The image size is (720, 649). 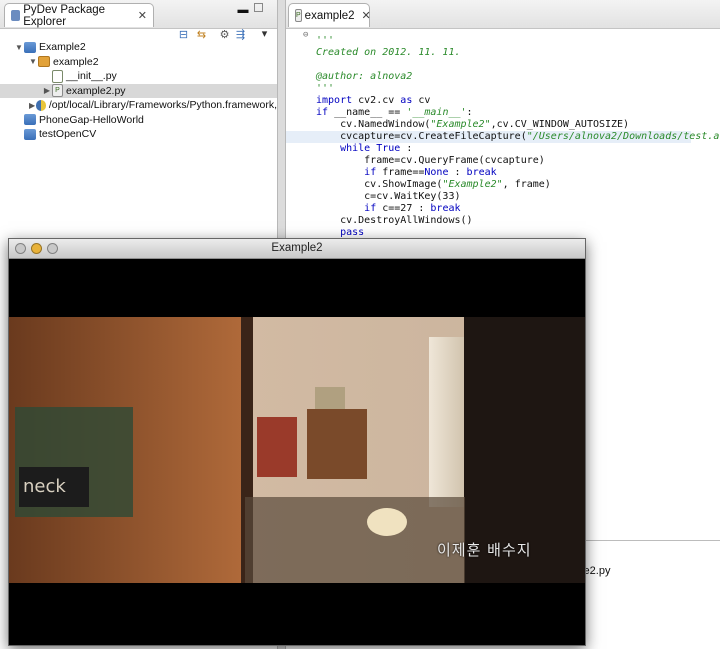 I want to click on tab-pydev-package-explorer: PyDev Package Explorer ✕, so click(x=79, y=15).